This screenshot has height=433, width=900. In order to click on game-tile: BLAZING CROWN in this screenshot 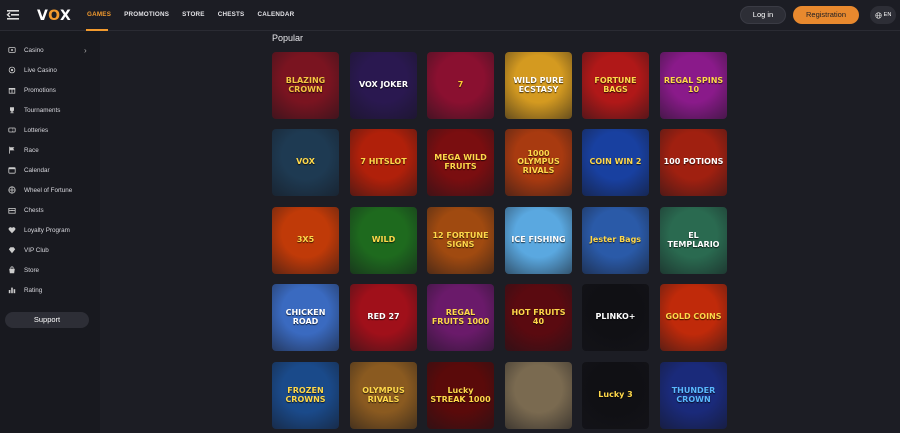, I will do `click(305, 85)`.